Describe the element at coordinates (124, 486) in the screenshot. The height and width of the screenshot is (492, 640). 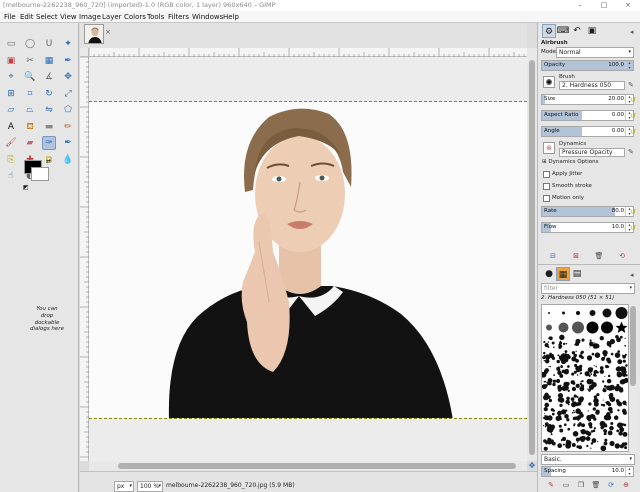
I see `unit-select: px ▾` at that location.